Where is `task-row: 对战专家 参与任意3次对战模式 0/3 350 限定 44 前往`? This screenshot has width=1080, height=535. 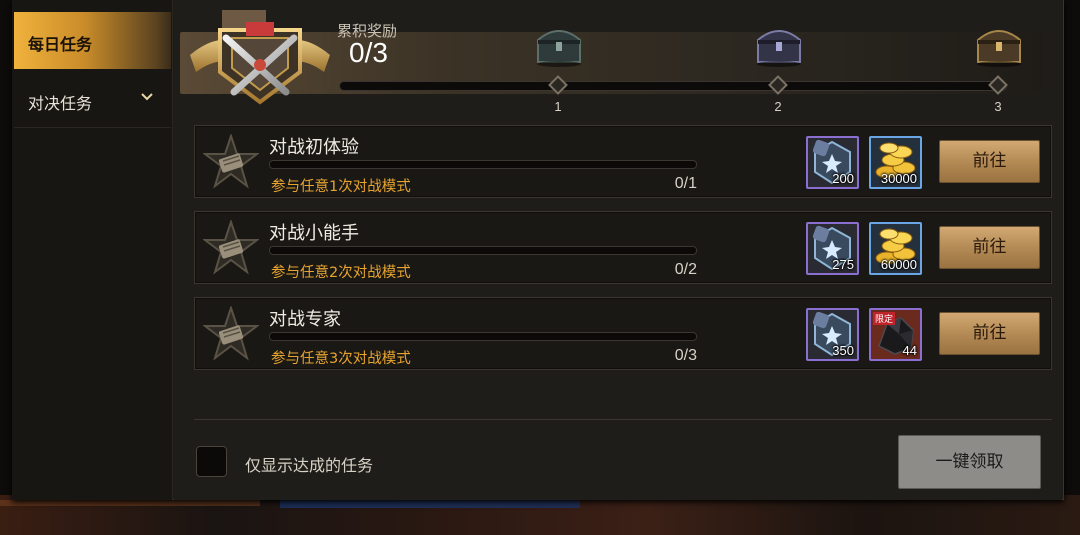
task-row: 对战专家 参与任意3次对战模式 0/3 350 限定 44 前往 is located at coordinates (623, 333).